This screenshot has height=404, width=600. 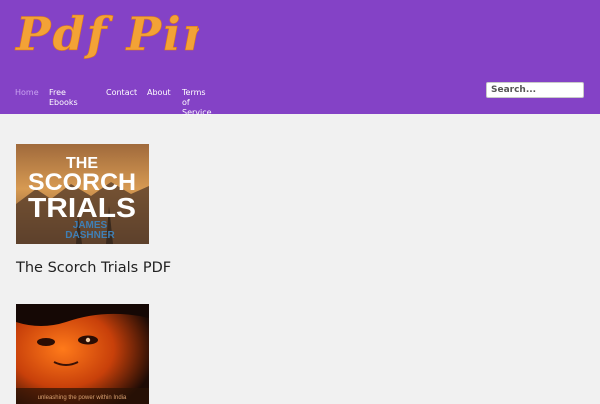 I want to click on nav-item-free-ebooks-label-2: Ebooks, so click(x=63, y=102).